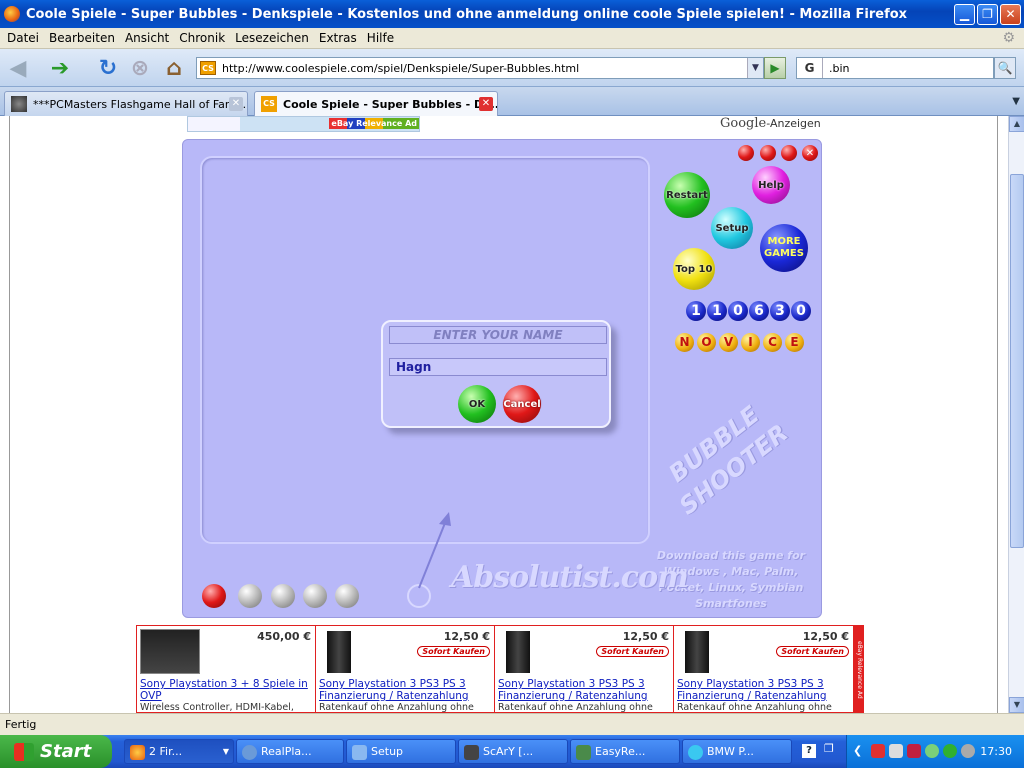 The image size is (1024, 768). What do you see at coordinates (522, 404) in the screenshot?
I see `cancel-button: Cancel` at bounding box center [522, 404].